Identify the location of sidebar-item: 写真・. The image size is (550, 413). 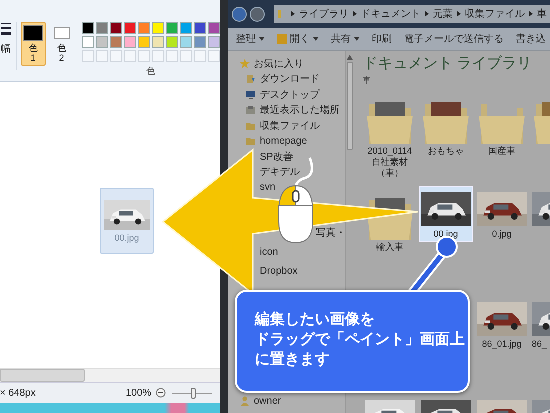
(331, 233).